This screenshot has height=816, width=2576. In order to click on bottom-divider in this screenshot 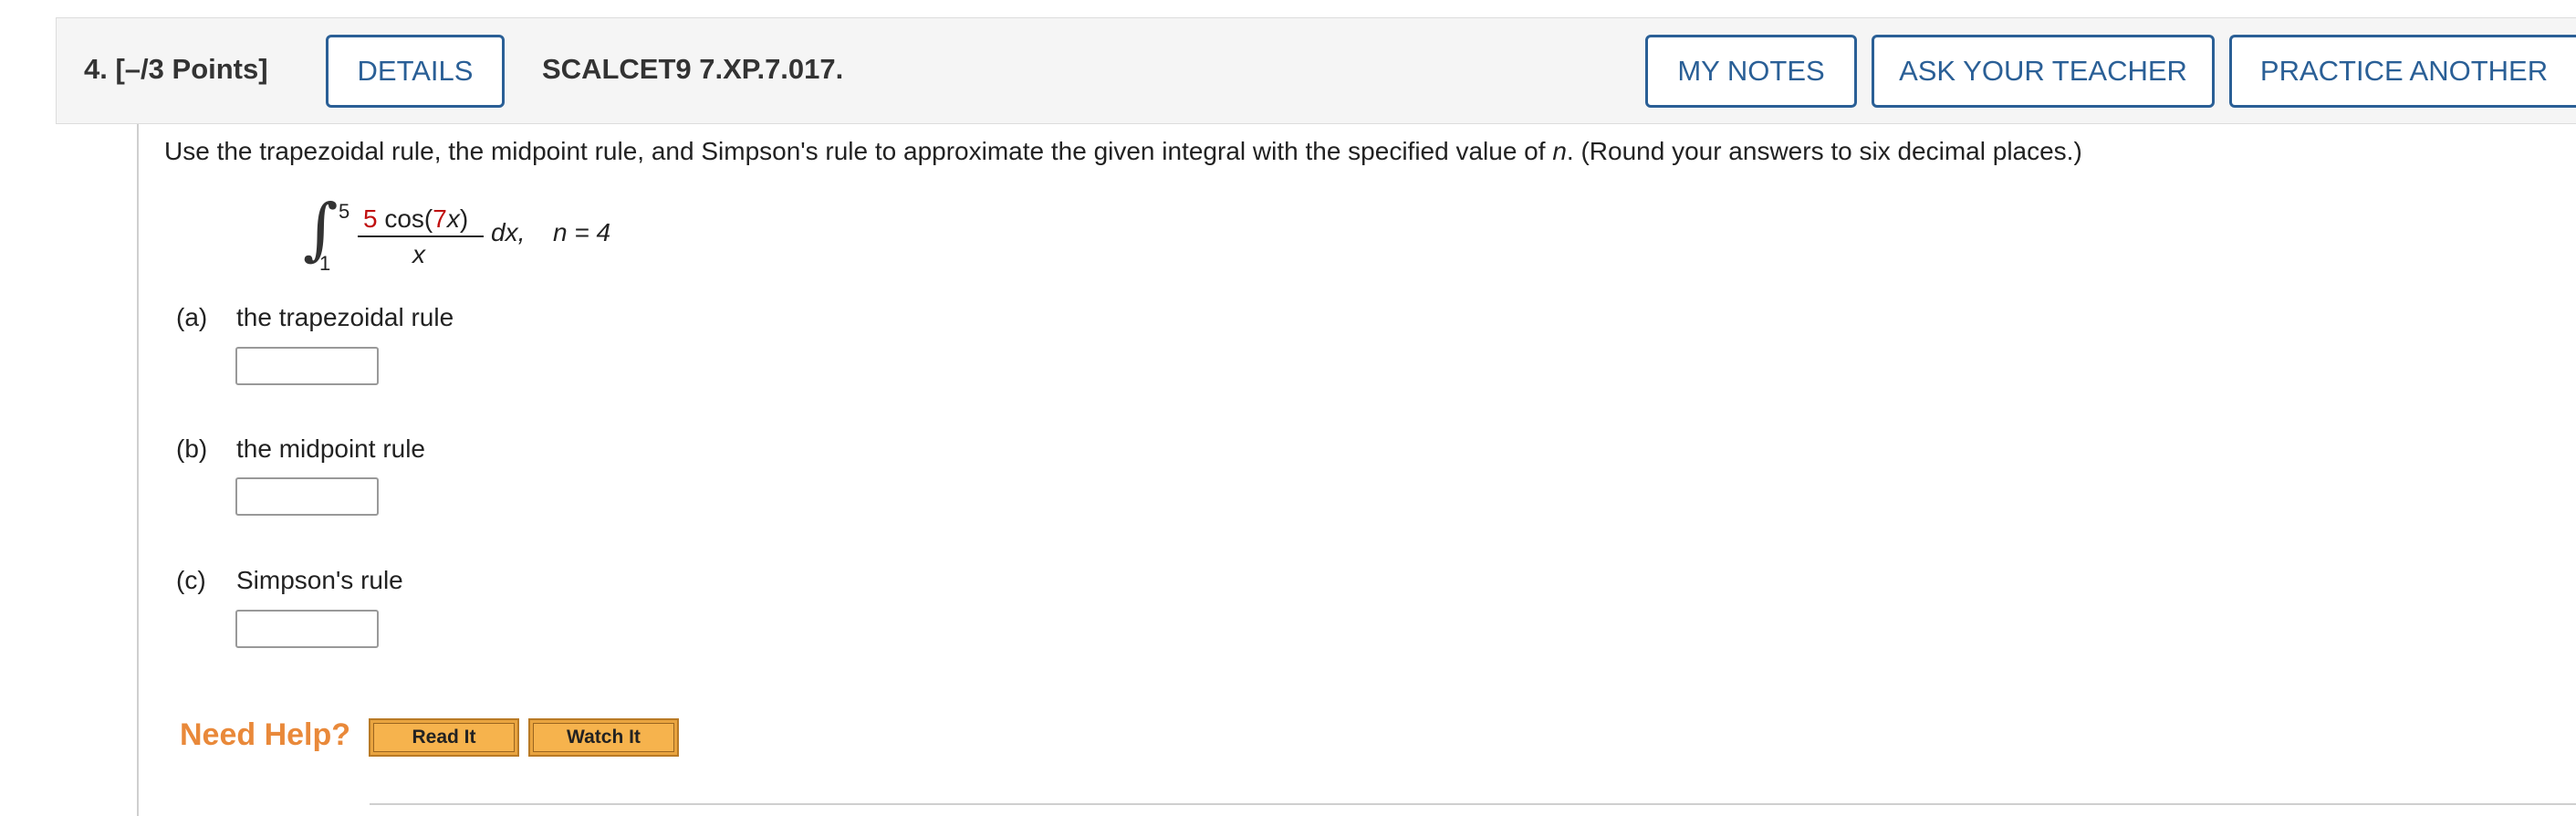, I will do `click(1473, 804)`.